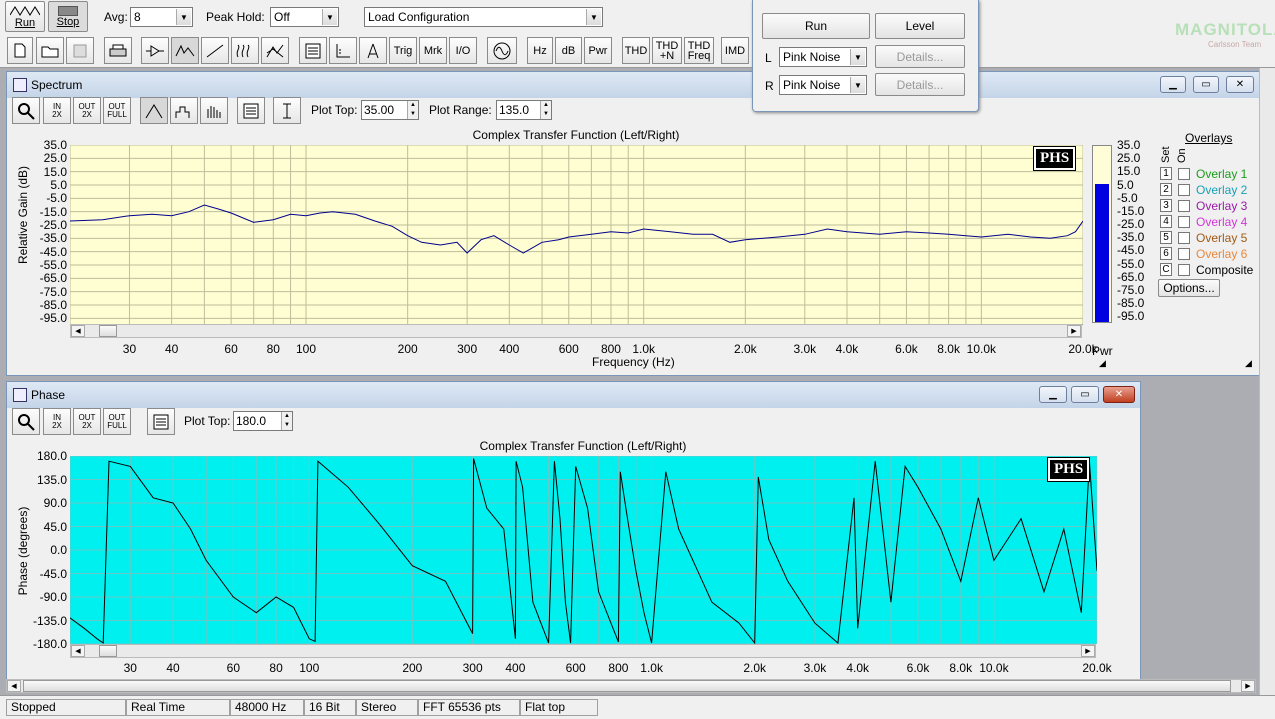 Image resolution: width=1275 pixels, height=719 pixels. Describe the element at coordinates (154, 110) in the screenshot. I see `line-plot-button` at that location.